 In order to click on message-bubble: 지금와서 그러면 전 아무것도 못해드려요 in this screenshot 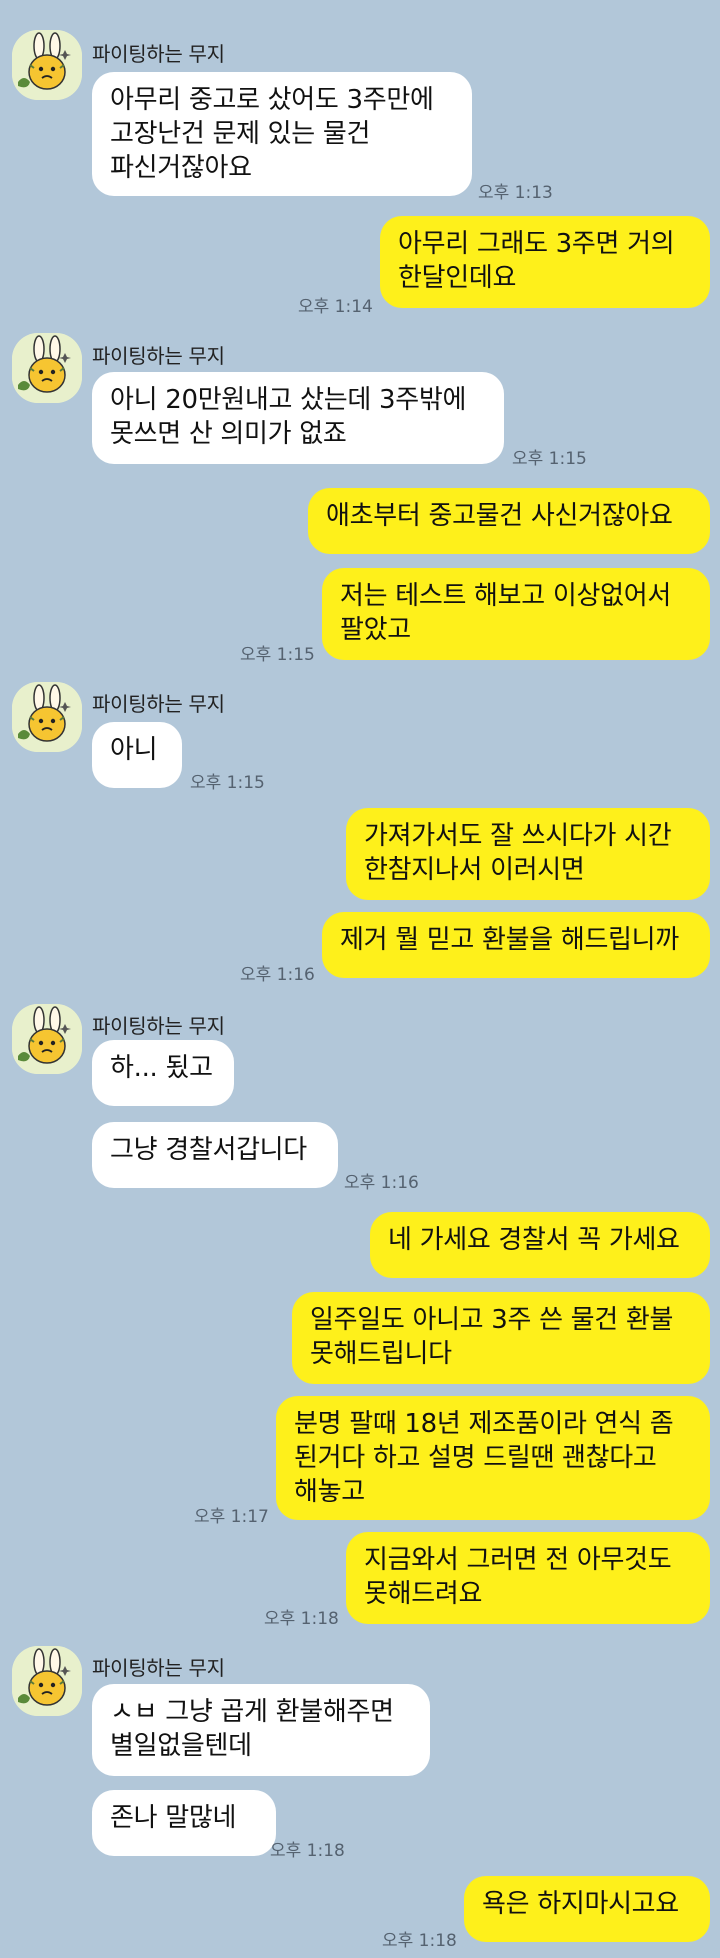, I will do `click(528, 1578)`.